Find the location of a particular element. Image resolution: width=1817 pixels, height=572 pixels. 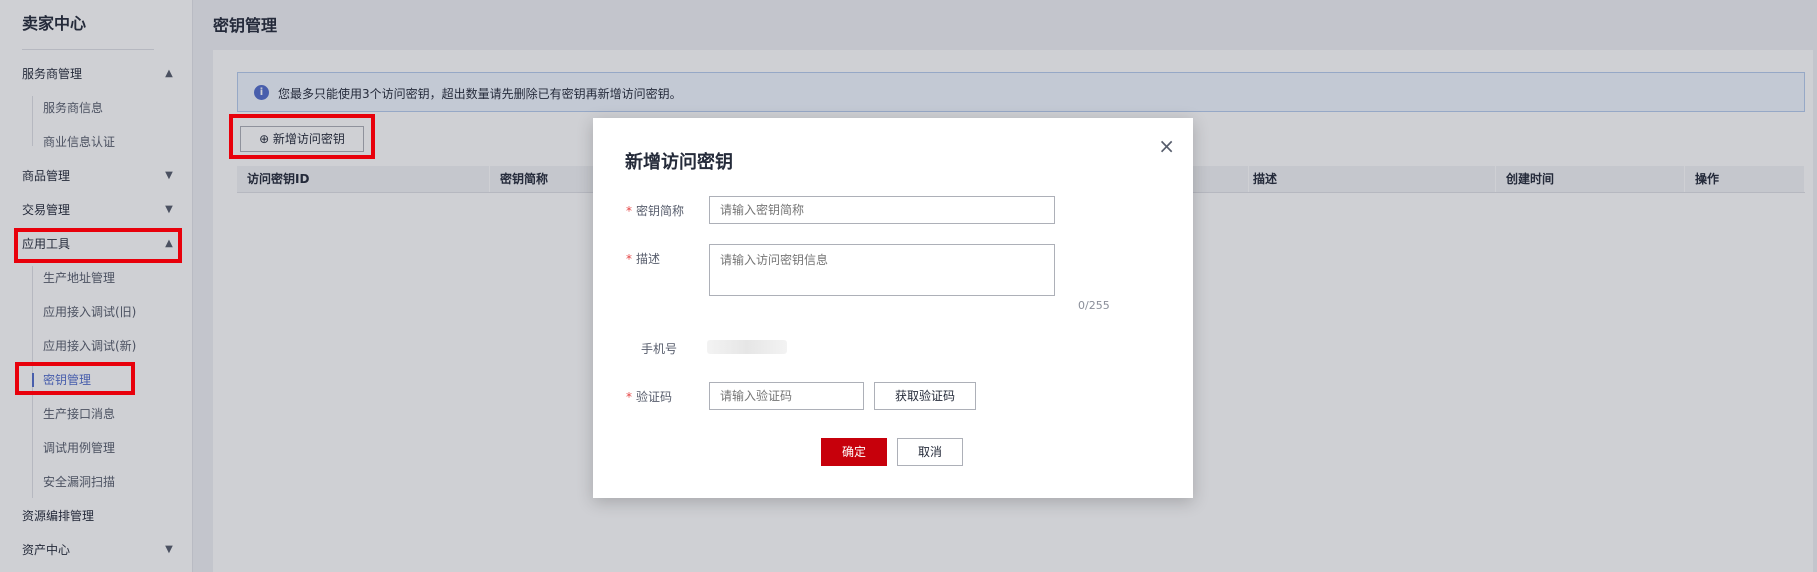

key-name-label: * 密钥简称 is located at coordinates (655, 210).